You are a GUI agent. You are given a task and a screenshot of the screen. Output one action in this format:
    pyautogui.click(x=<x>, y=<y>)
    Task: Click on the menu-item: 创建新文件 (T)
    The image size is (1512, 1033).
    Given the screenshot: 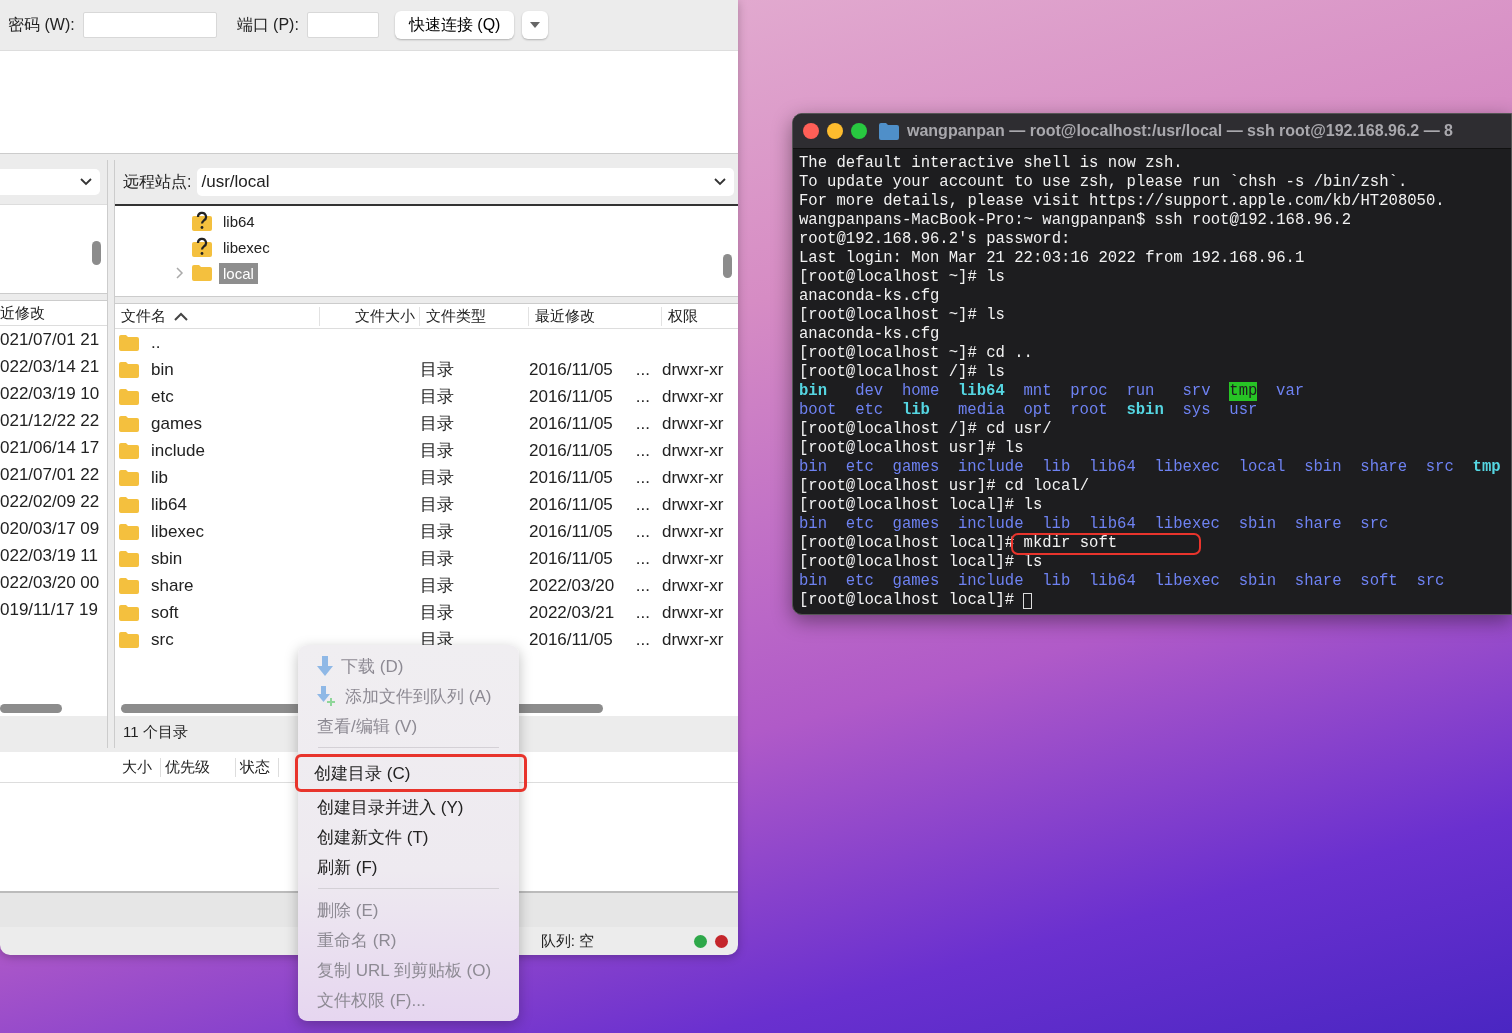 What is the action you would take?
    pyautogui.click(x=408, y=837)
    